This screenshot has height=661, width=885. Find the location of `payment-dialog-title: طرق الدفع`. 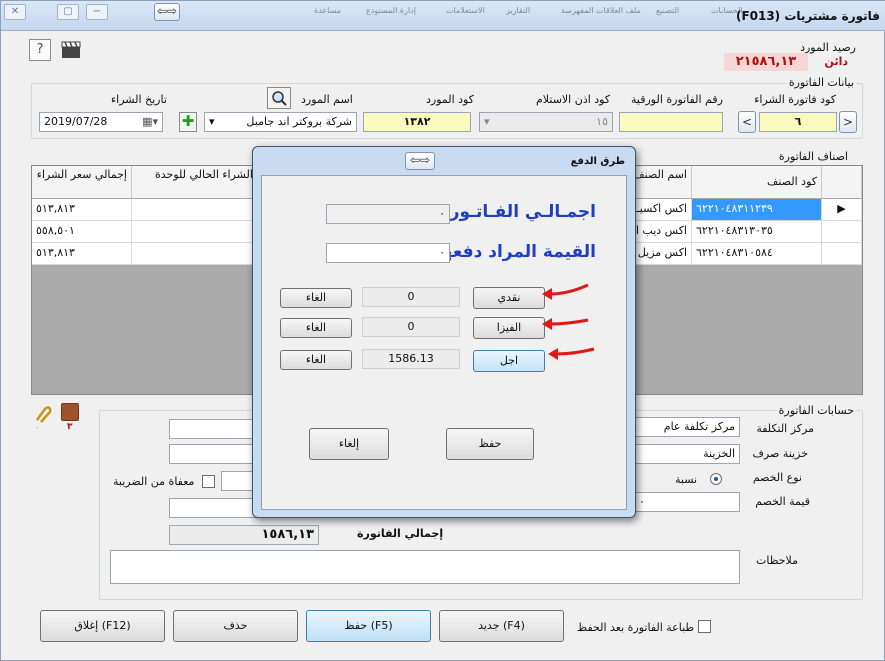

payment-dialog-title: طرق الدفع is located at coordinates (597, 161).